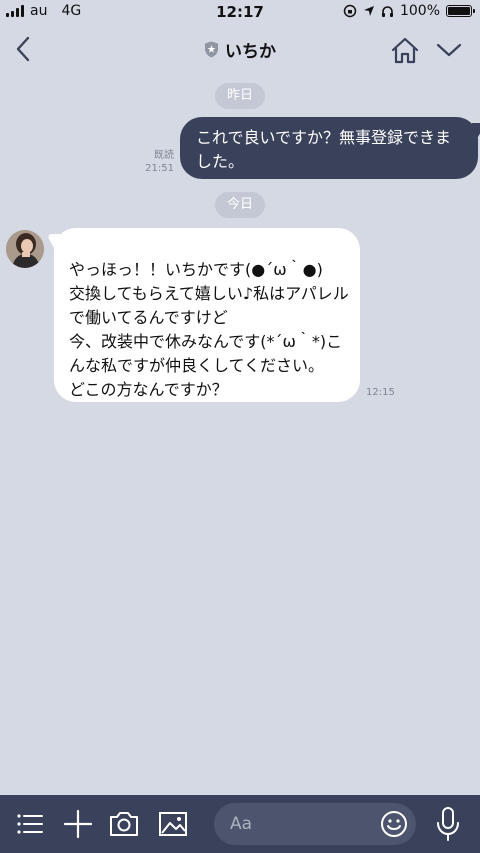 Image resolution: width=480 pixels, height=853 pixels. I want to click on shield-icon, so click(211, 49).